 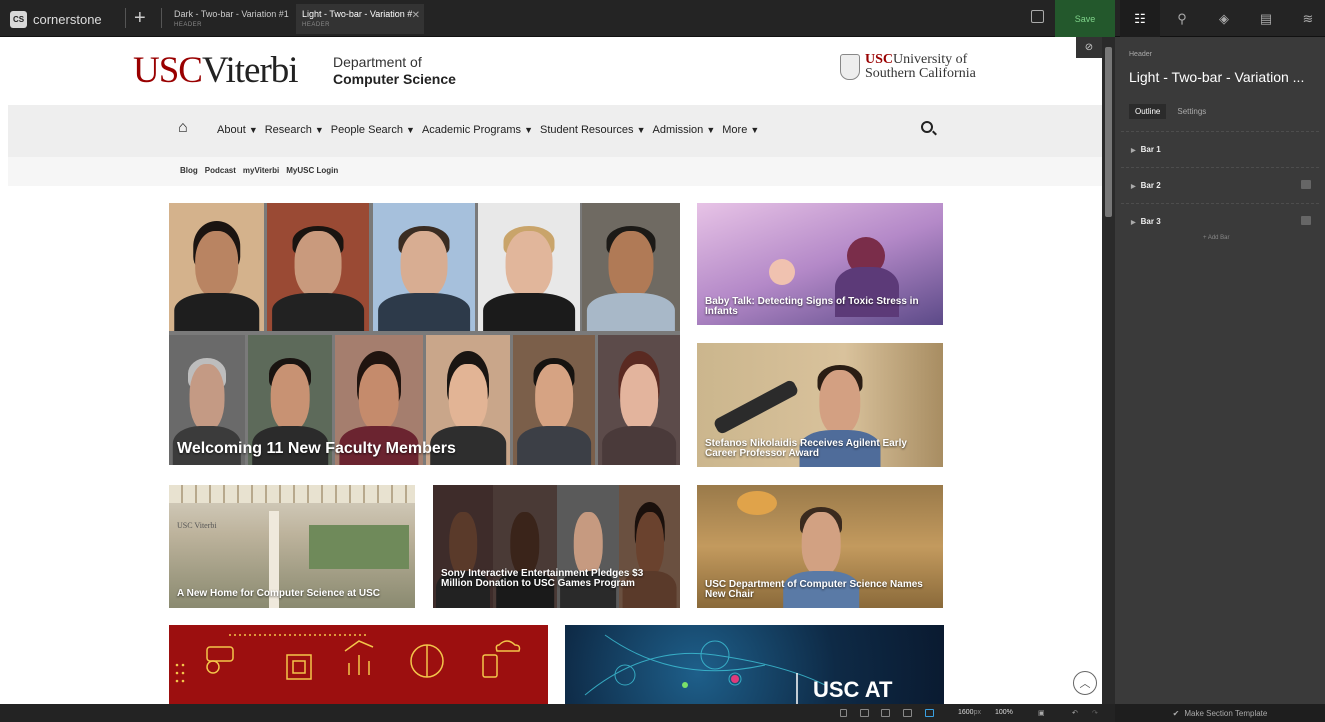 I want to click on robot-arm-shape, so click(x=756, y=407).